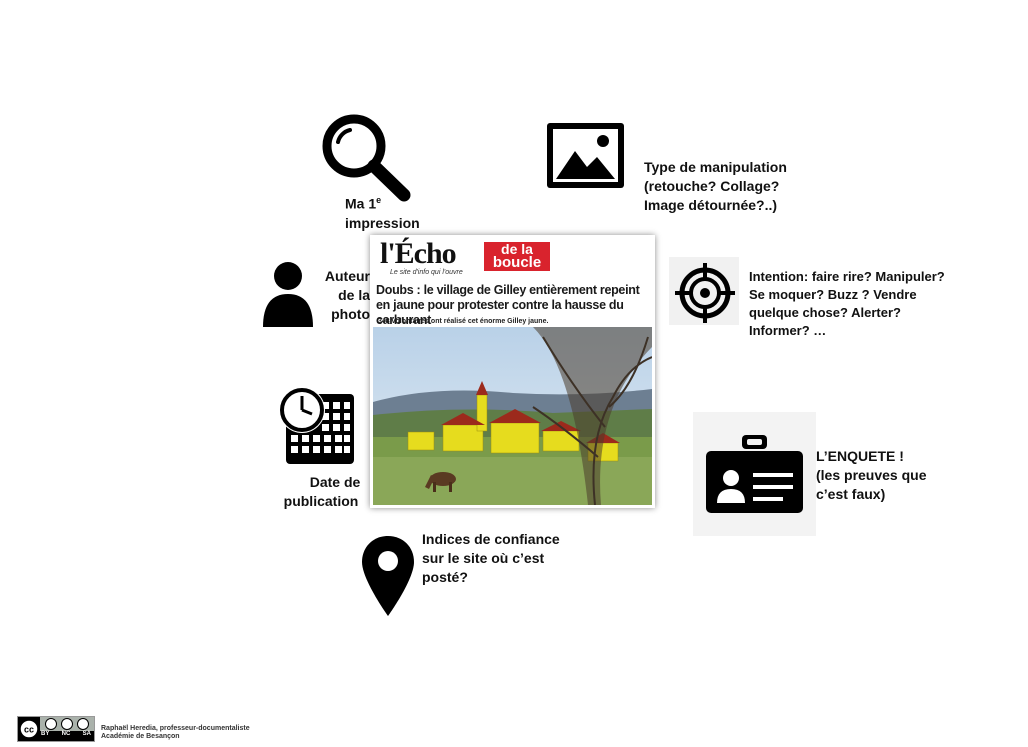 The width and height of the screenshot is (1028, 747). I want to click on cc-tag-nc: NC, so click(66, 734).